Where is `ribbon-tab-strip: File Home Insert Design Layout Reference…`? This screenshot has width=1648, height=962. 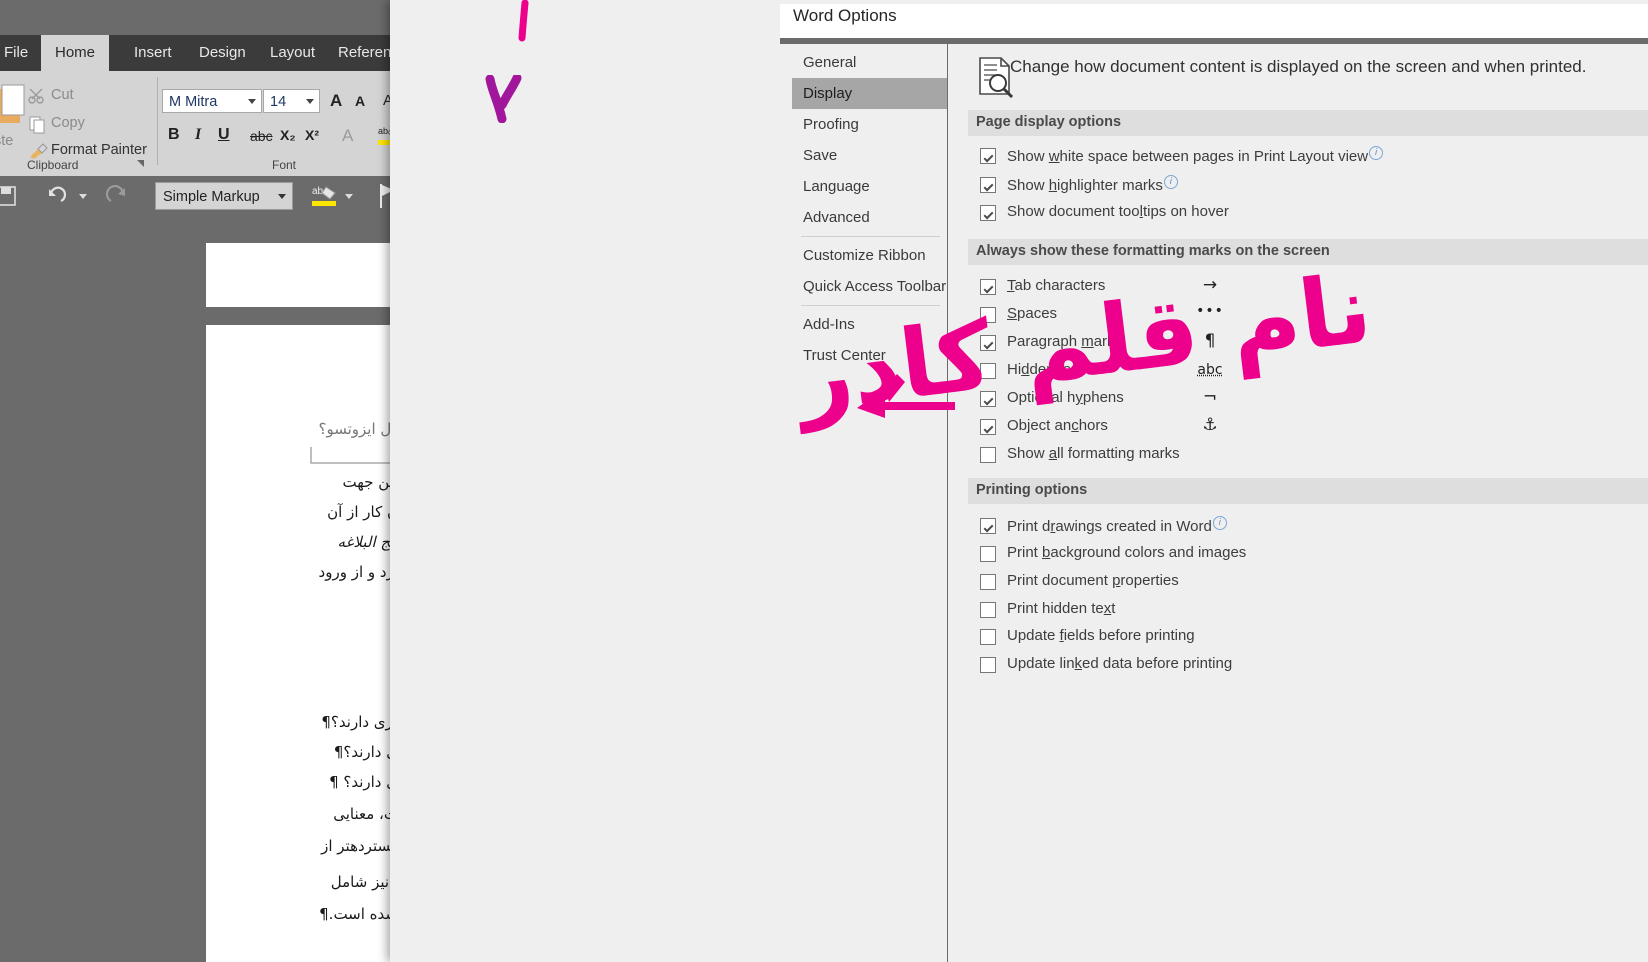
ribbon-tab-strip: File Home Insert Design Layout Reference… is located at coordinates (210, 53).